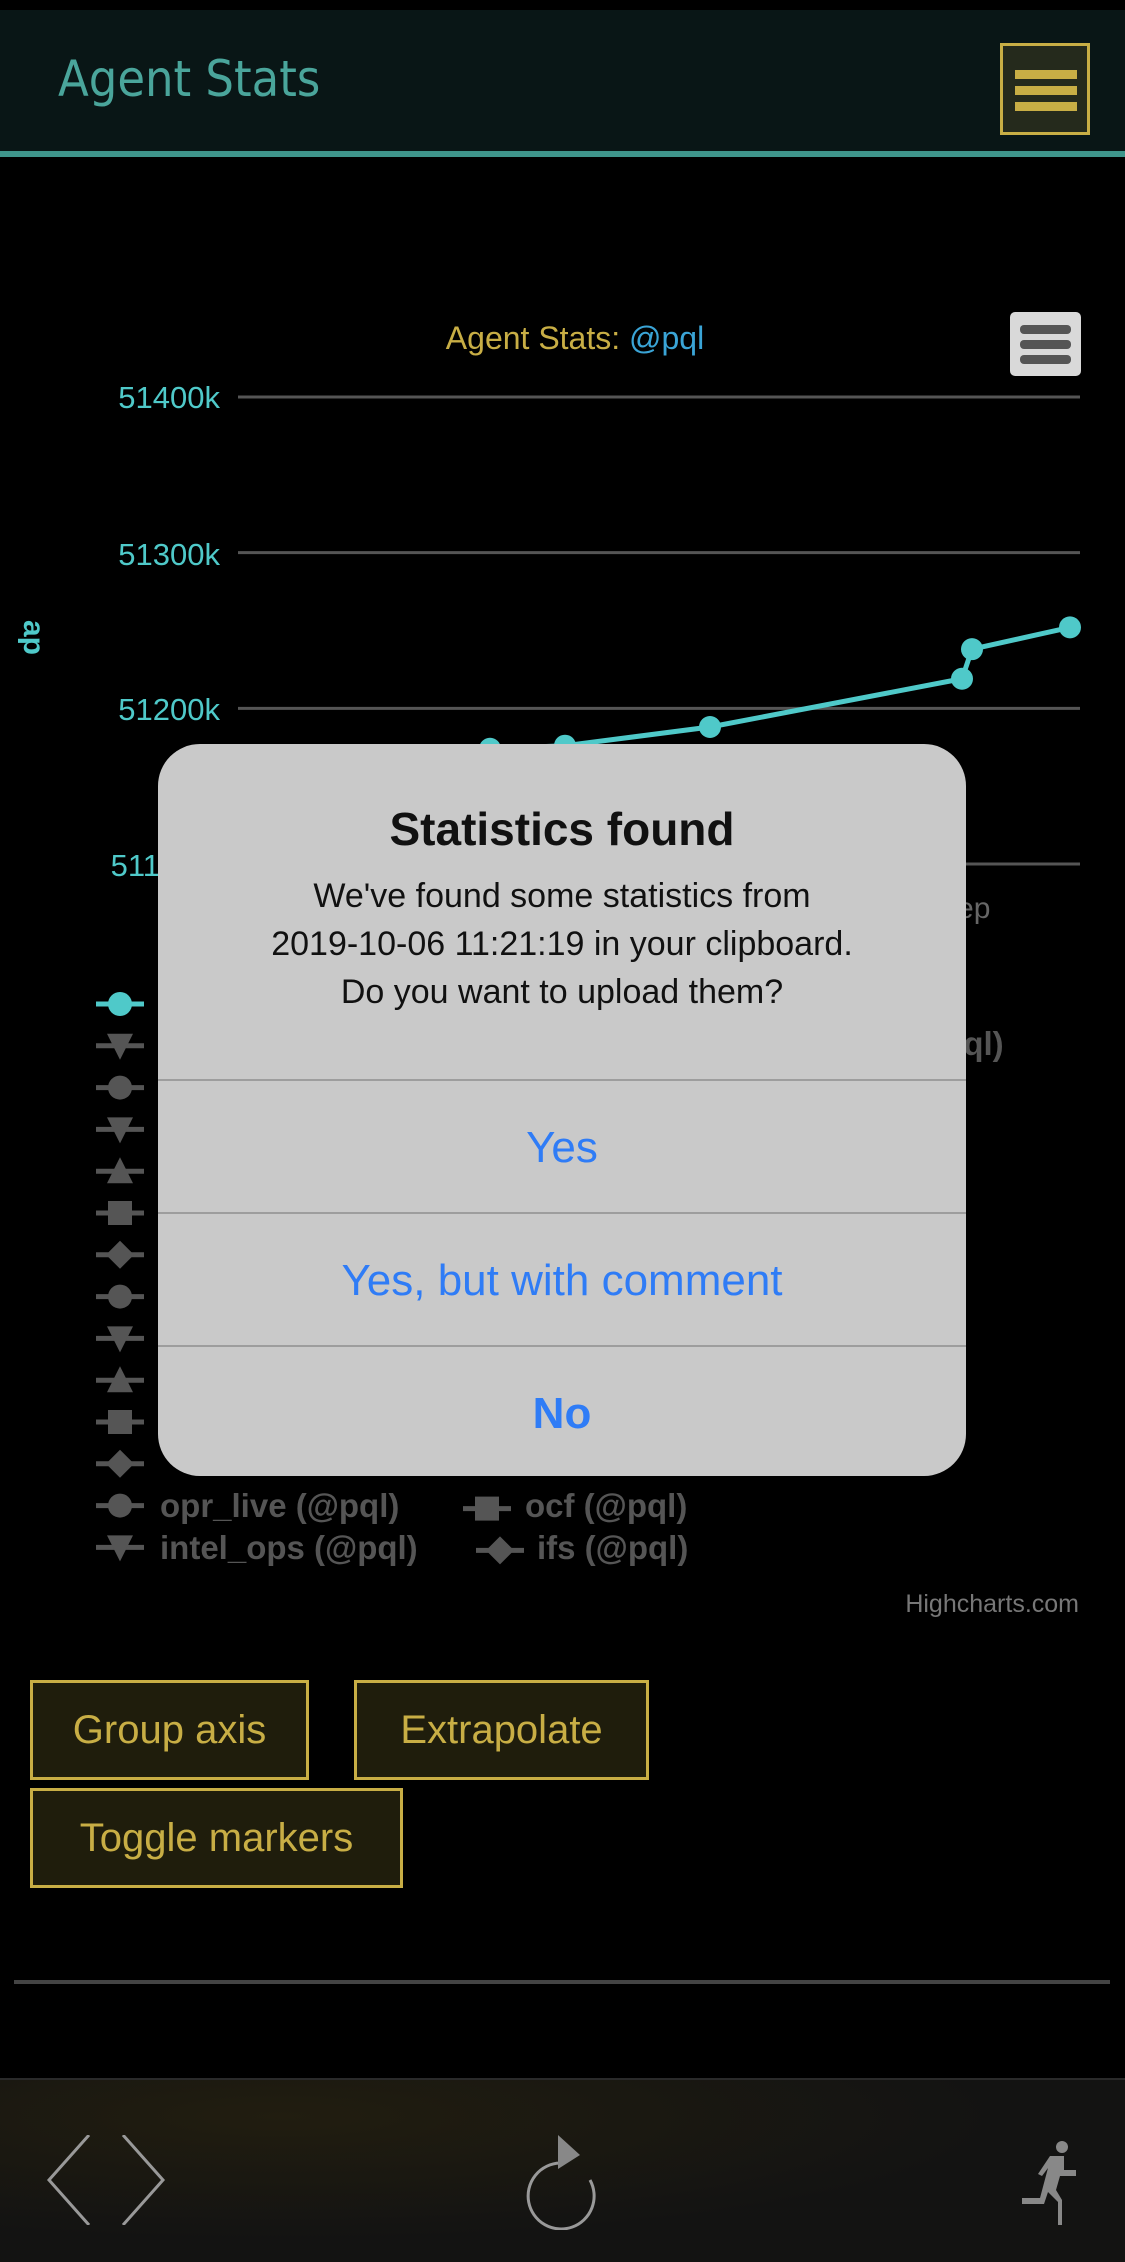  What do you see at coordinates (562, 1982) in the screenshot?
I see `divider` at bounding box center [562, 1982].